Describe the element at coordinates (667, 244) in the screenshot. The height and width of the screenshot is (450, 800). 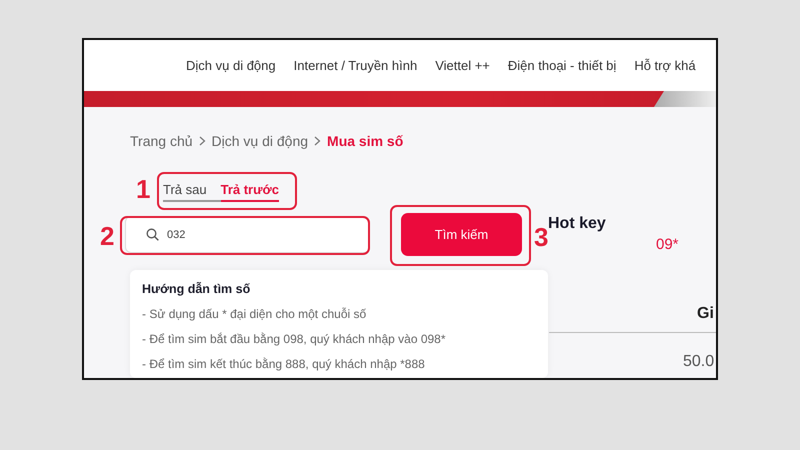
I see `hot-key-link: 09*` at that location.